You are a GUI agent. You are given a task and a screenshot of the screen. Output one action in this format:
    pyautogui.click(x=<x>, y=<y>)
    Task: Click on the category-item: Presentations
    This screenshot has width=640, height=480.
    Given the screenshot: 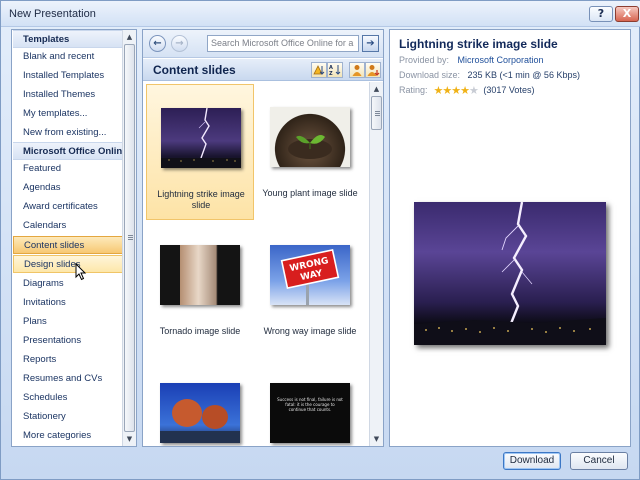 What is the action you would take?
    pyautogui.click(x=68, y=341)
    